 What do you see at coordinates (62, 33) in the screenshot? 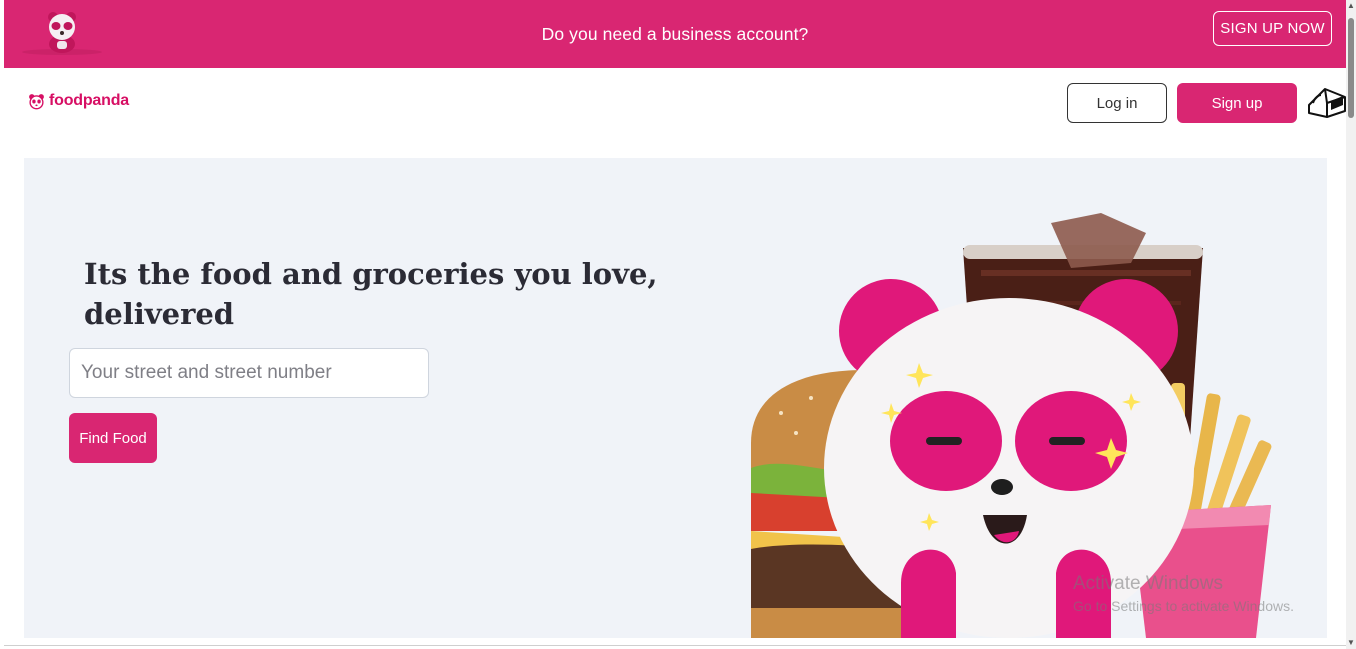
I see `panda-mascot-icon` at bounding box center [62, 33].